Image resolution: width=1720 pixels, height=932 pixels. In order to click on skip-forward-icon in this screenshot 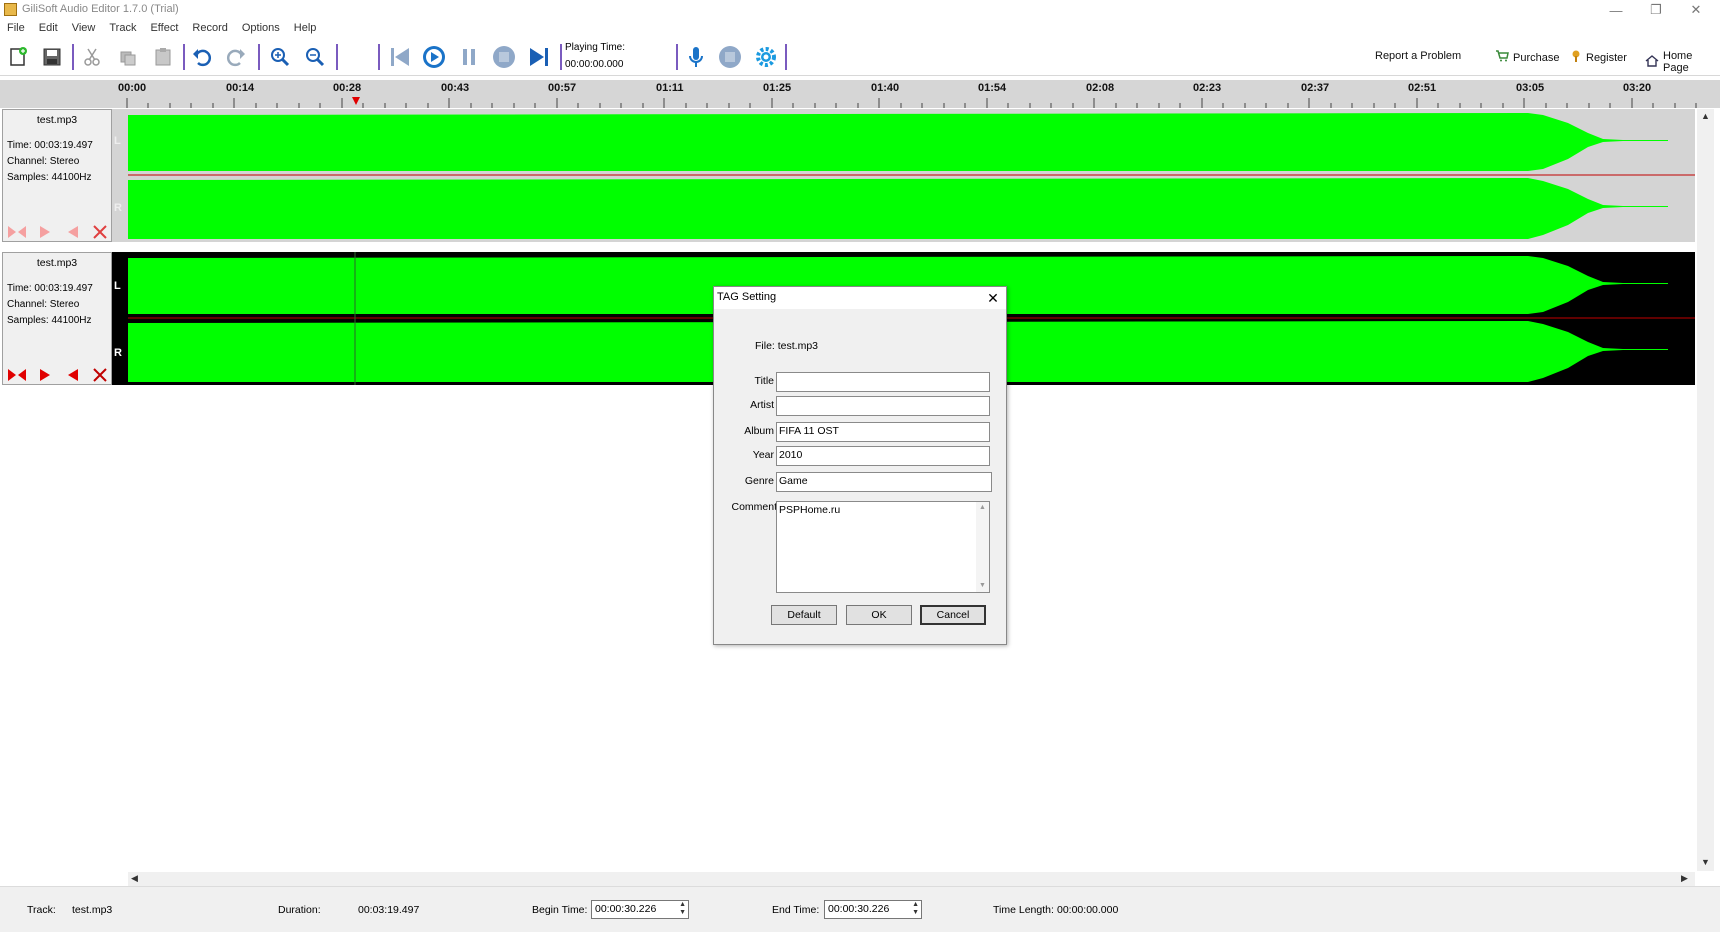, I will do `click(539, 57)`.